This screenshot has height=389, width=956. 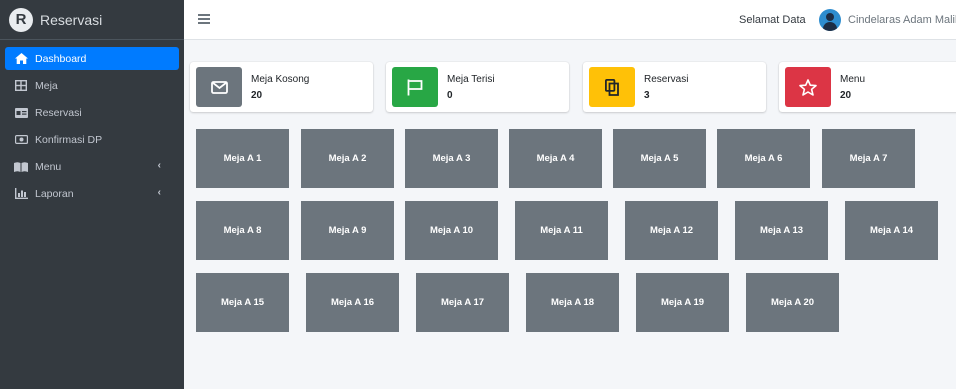 What do you see at coordinates (21, 194) in the screenshot?
I see `chart-icon` at bounding box center [21, 194].